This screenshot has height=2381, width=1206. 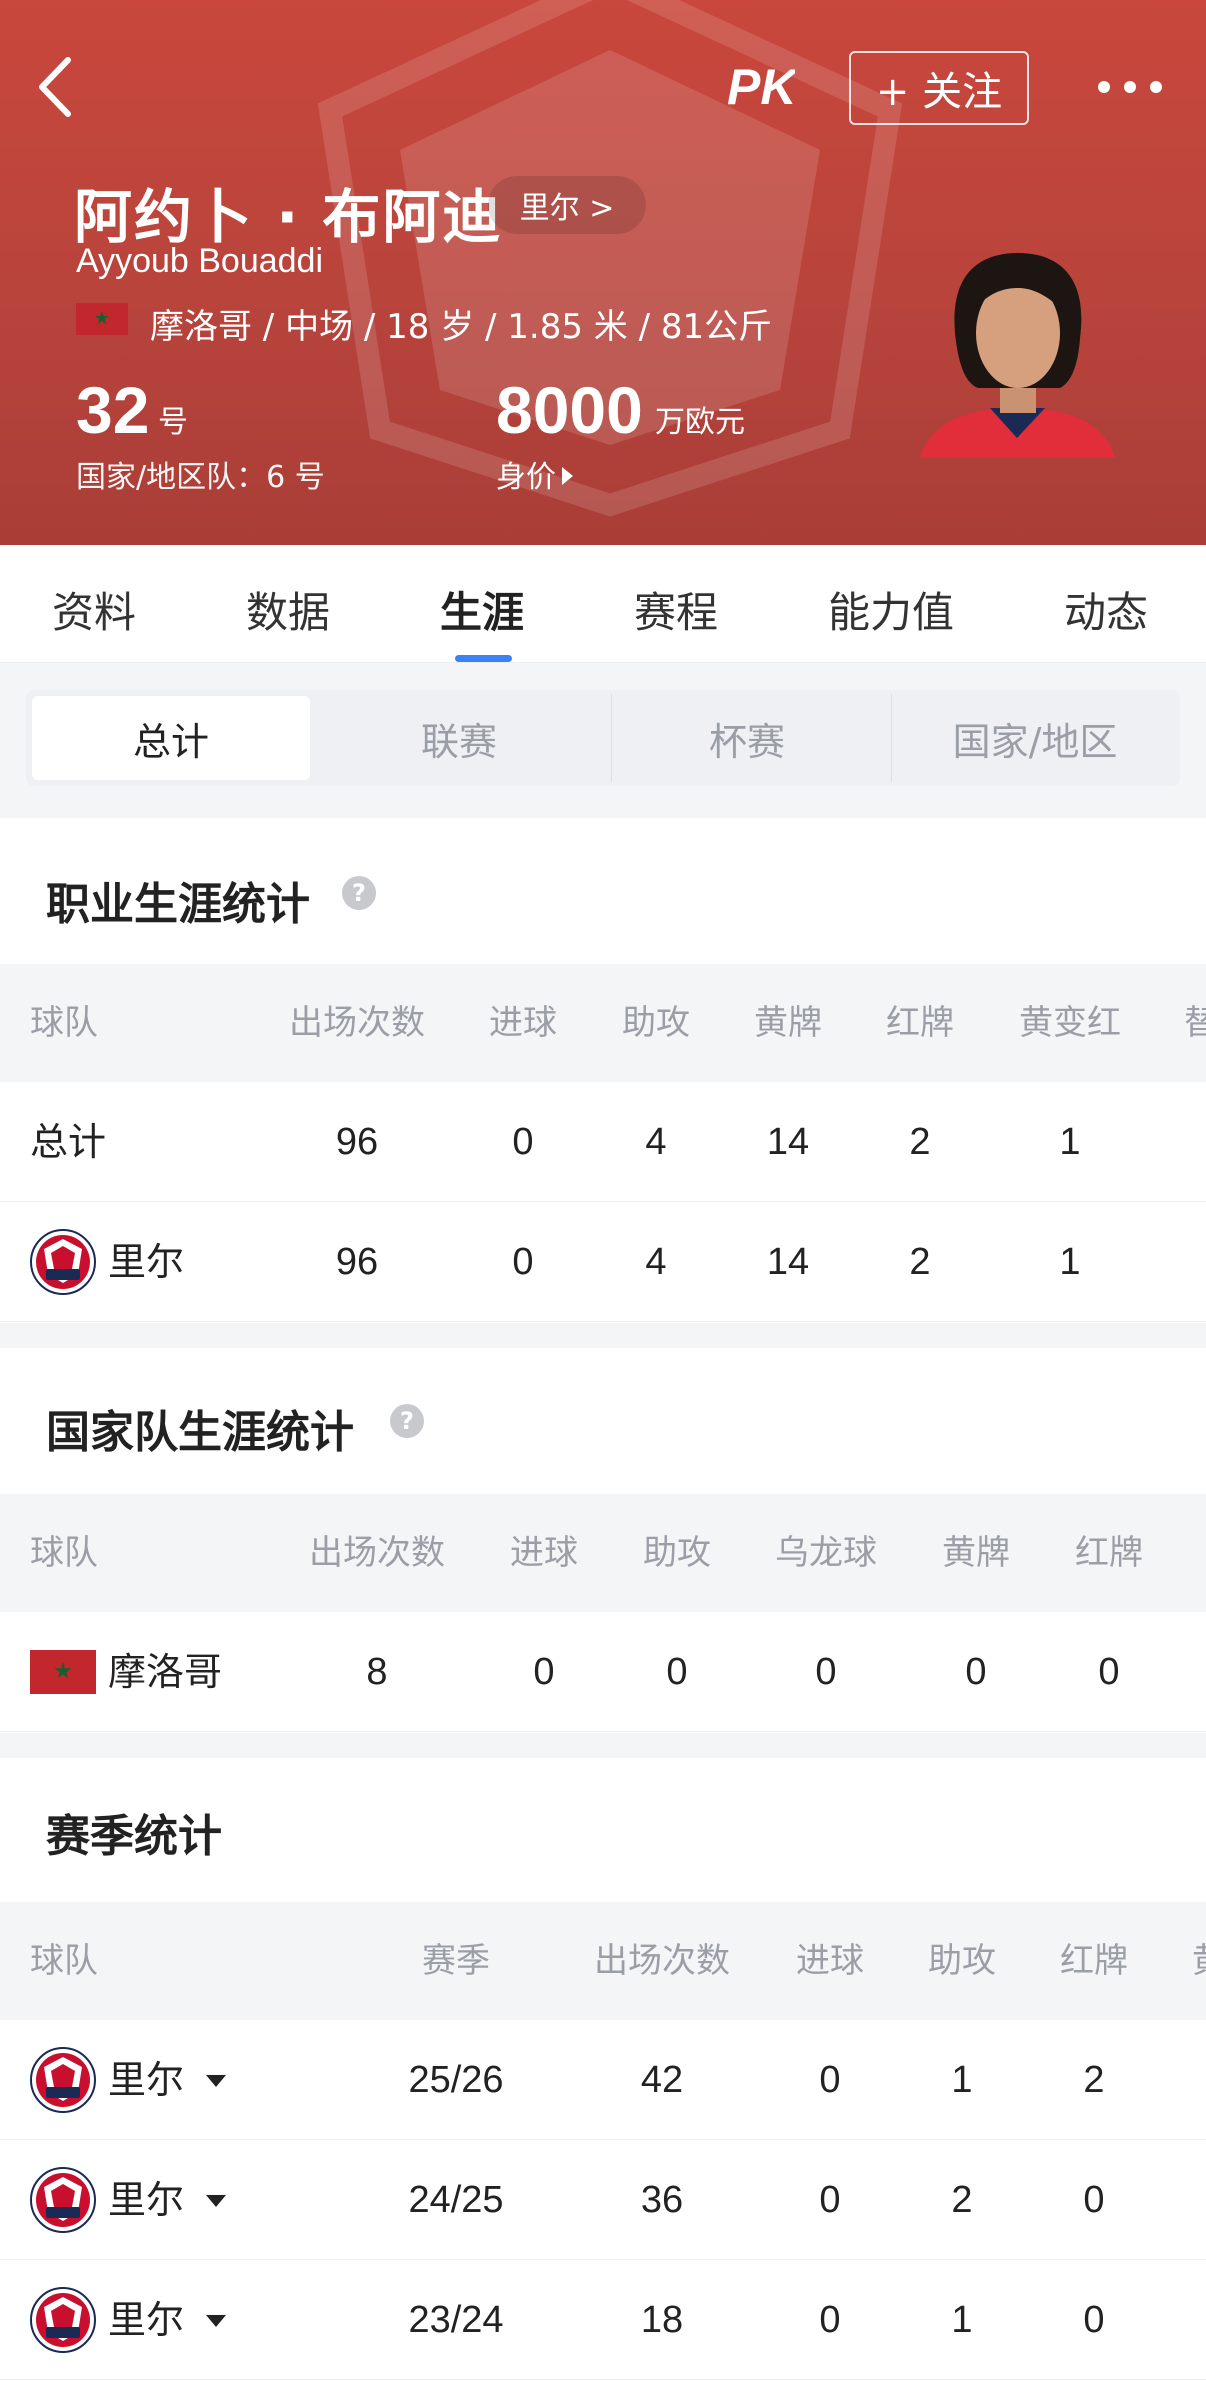 I want to click on segment-total: 总计, so click(x=171, y=738).